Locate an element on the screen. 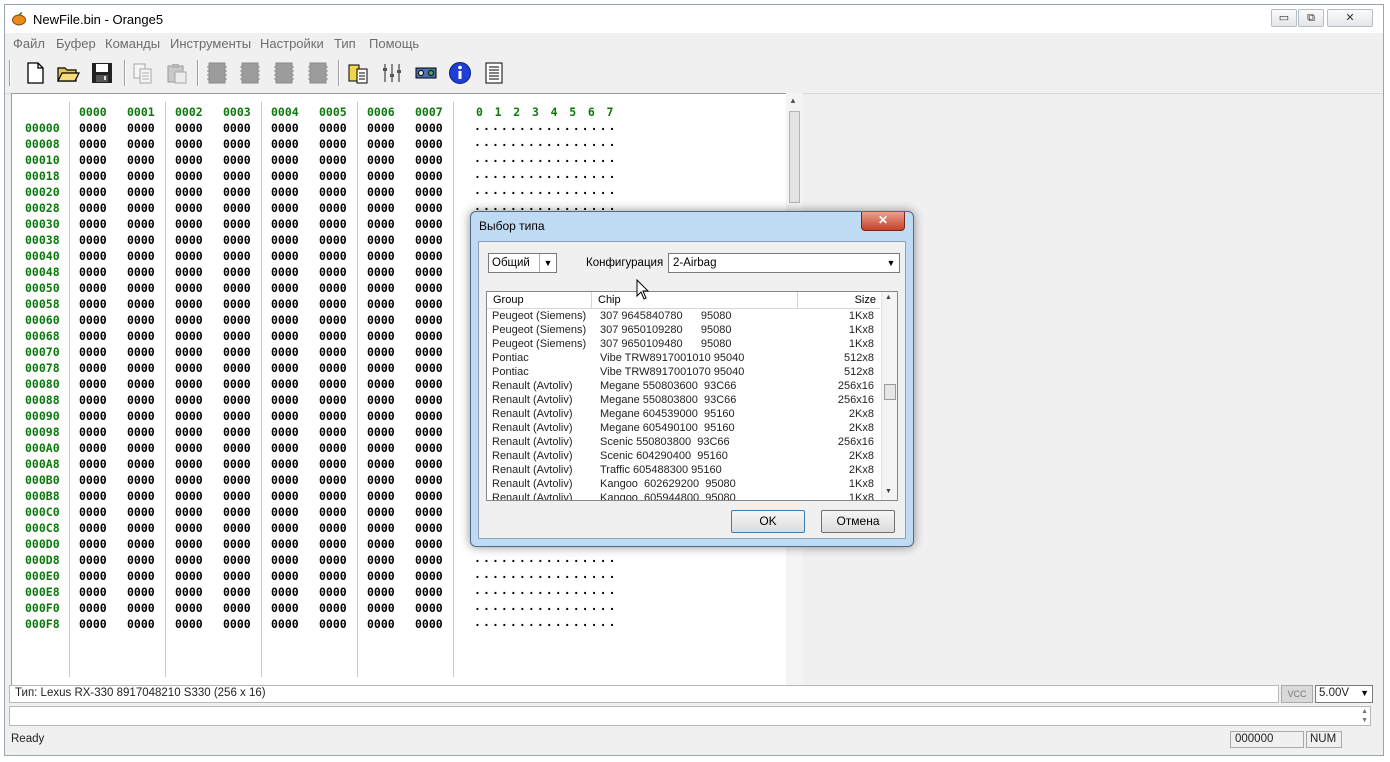 This screenshot has height=762, width=1390. menu-file: Файл is located at coordinates (29, 43).